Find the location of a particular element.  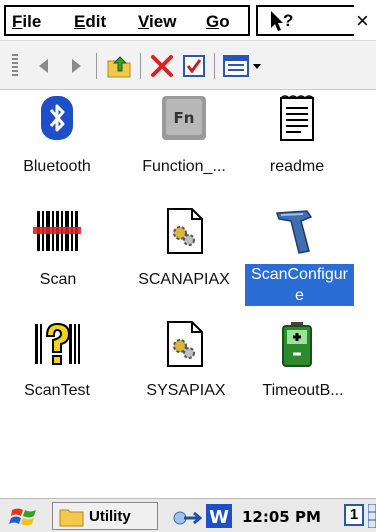

chevron-down-icon is located at coordinates (257, 66).